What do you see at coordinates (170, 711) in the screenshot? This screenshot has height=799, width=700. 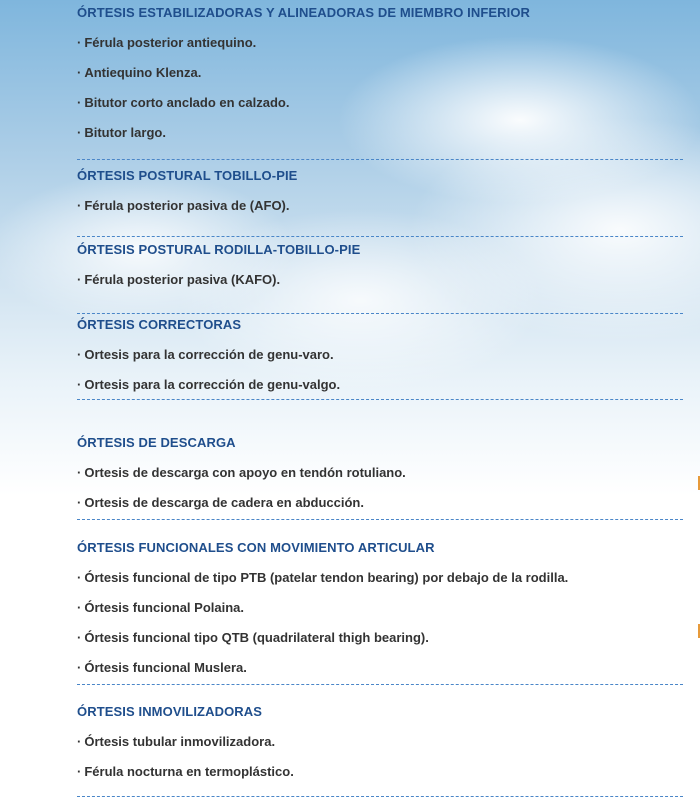 I see `section-title: ÓRTESIS INMOVILIZADORAS` at bounding box center [170, 711].